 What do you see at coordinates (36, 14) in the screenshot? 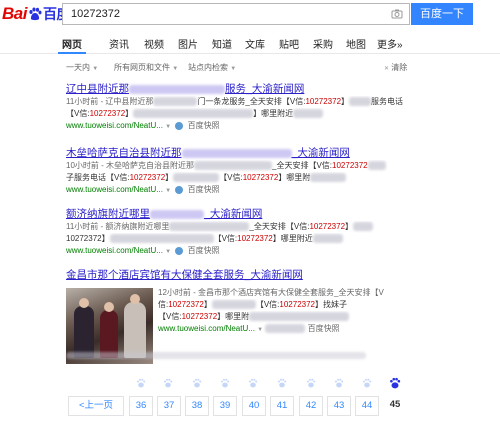
I see `baidu-logo: Bai 百度` at bounding box center [36, 14].